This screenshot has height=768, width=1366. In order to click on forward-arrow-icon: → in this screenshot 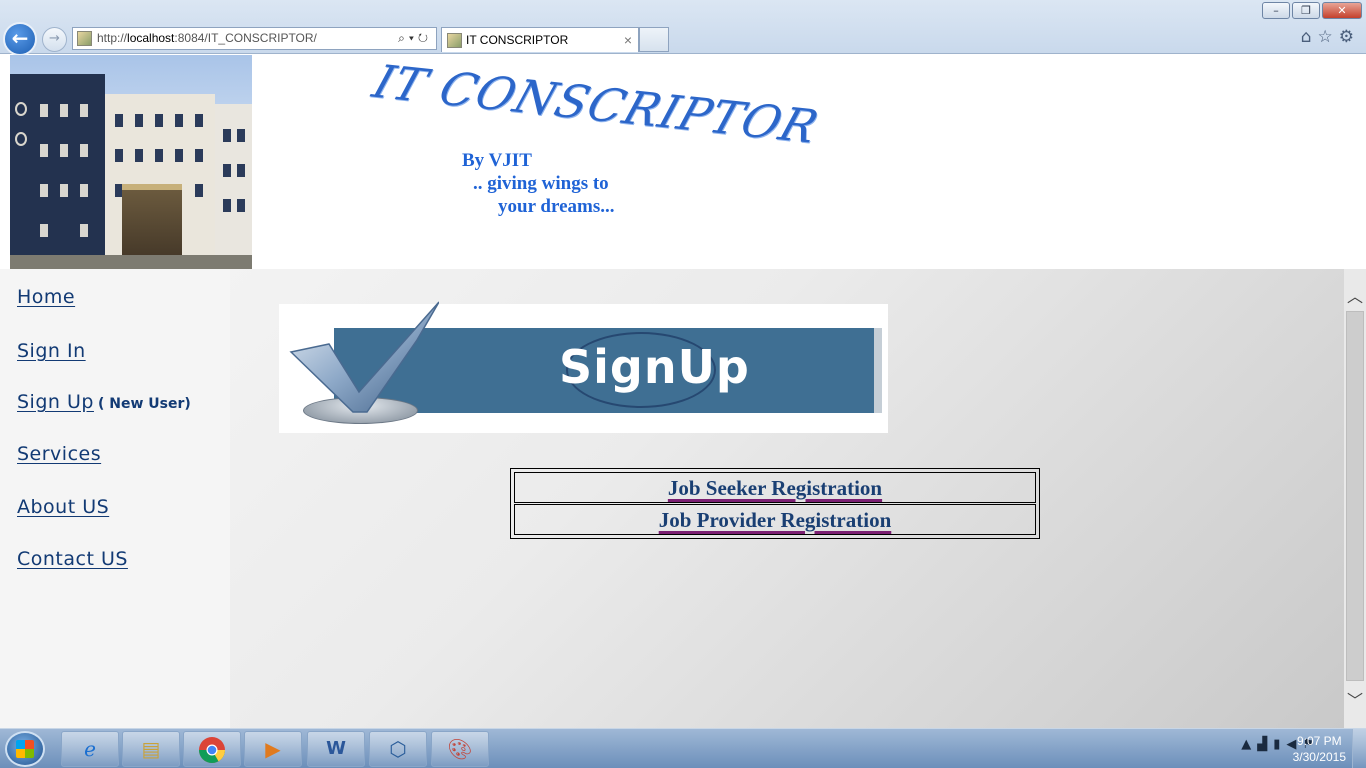, I will do `click(54, 39)`.